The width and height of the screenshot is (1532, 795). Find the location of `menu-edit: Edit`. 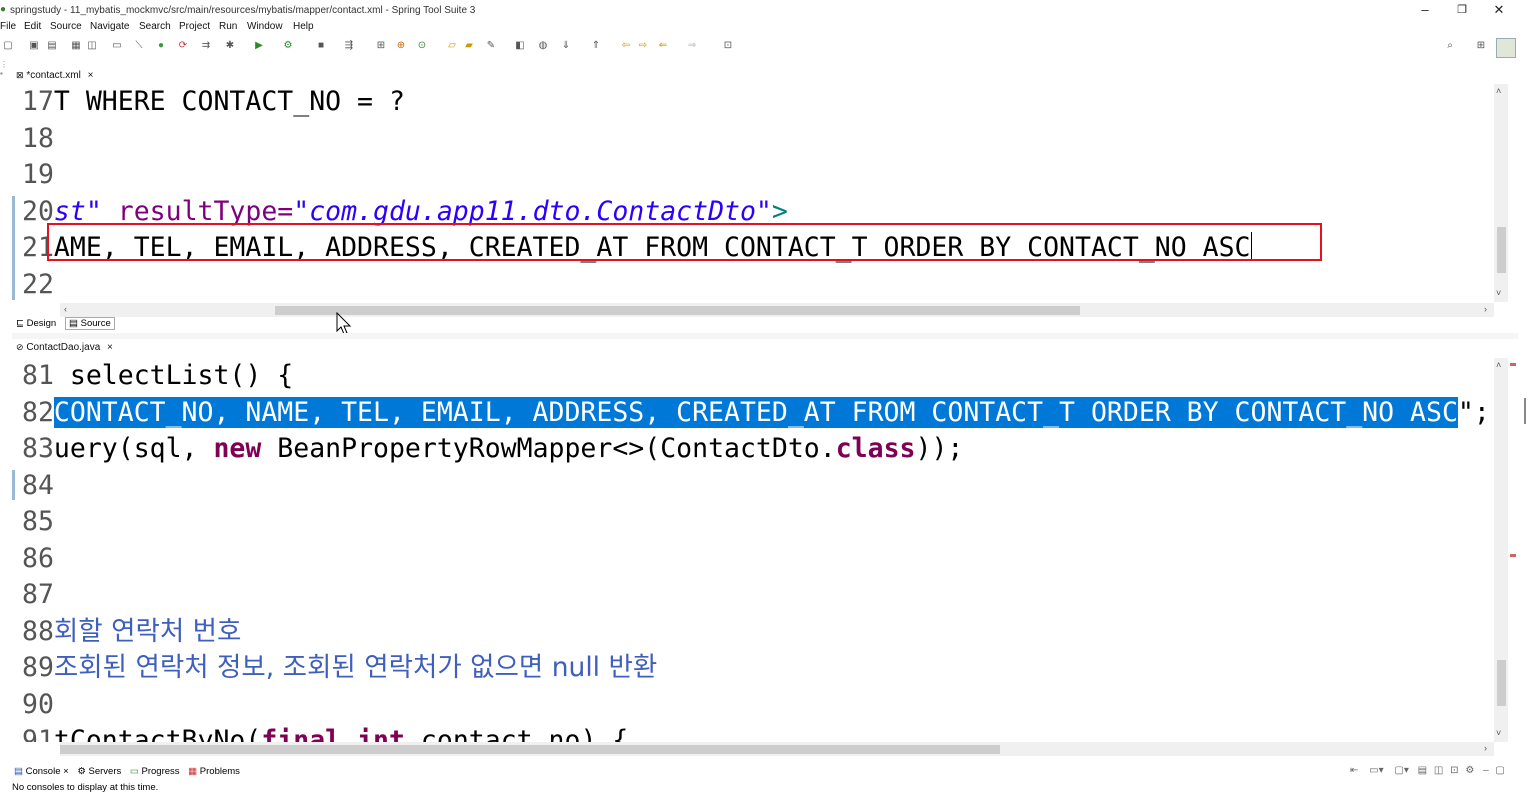

menu-edit: Edit is located at coordinates (32, 26).